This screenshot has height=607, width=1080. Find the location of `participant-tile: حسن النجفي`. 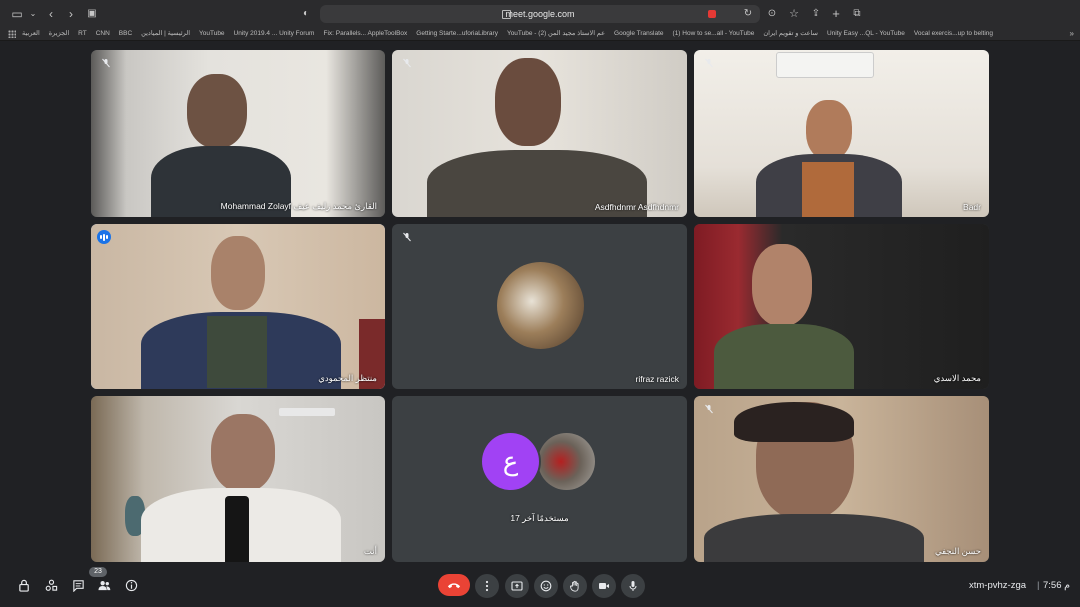

participant-tile: حسن النجفي is located at coordinates (841, 479).